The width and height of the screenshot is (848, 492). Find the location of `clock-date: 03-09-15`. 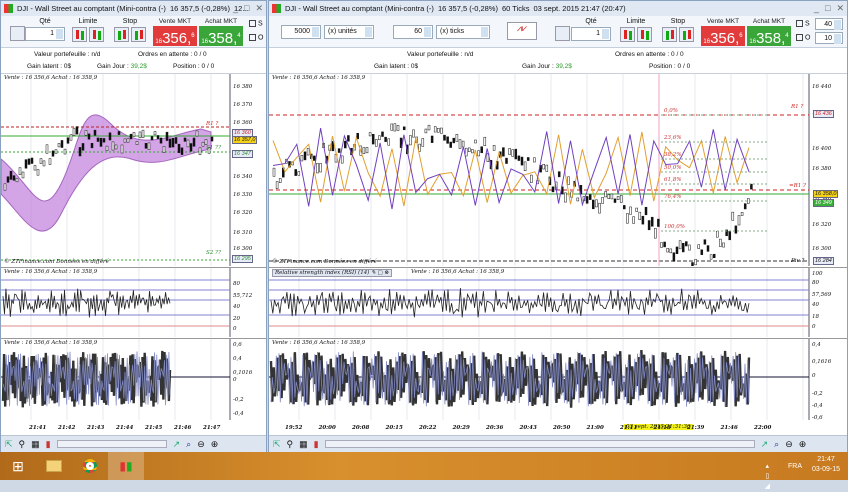

clock-date: 03-09-15 is located at coordinates (826, 470).